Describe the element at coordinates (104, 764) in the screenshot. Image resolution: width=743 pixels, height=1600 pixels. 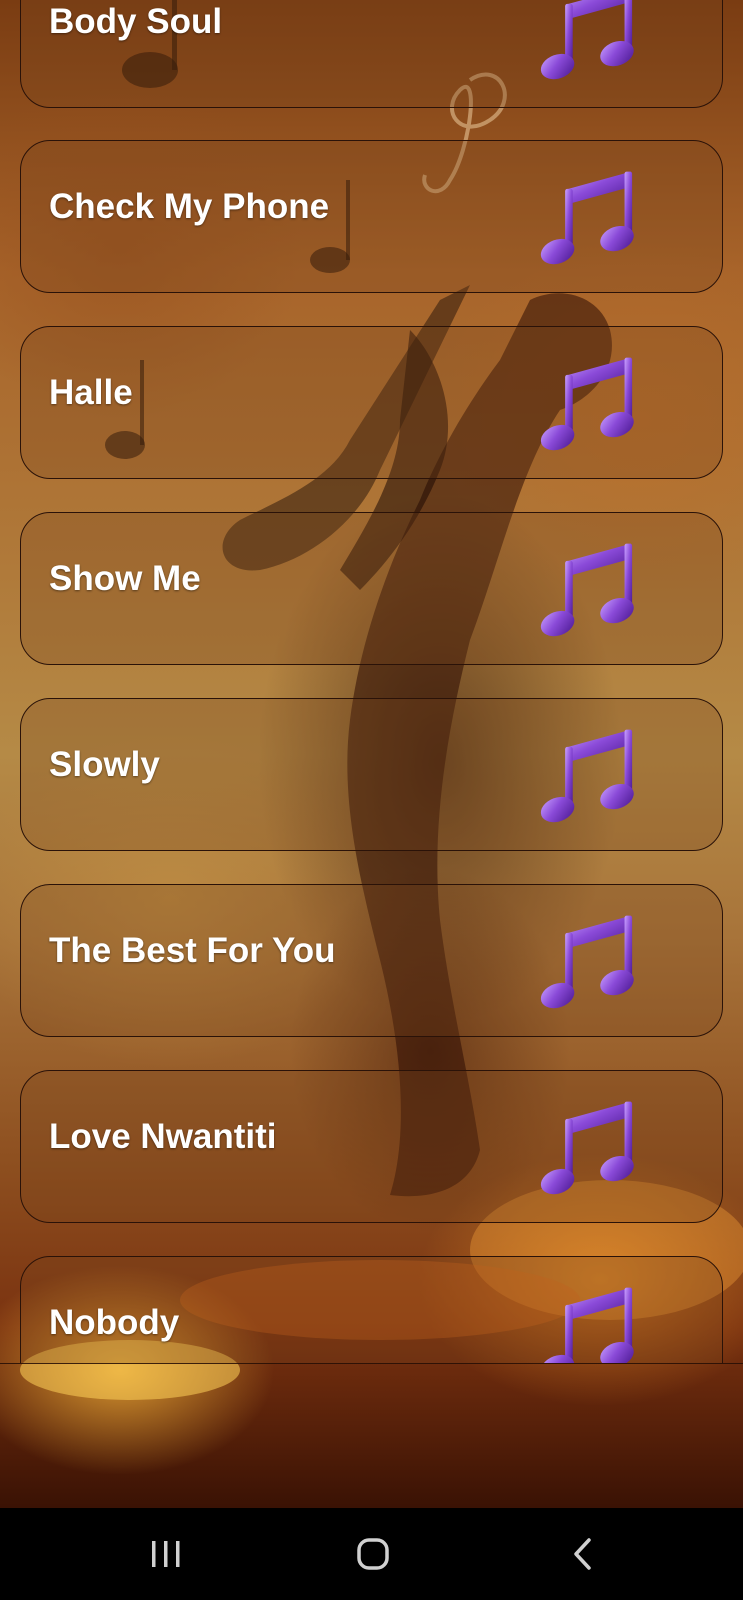
I see `song-title: Slowly` at that location.